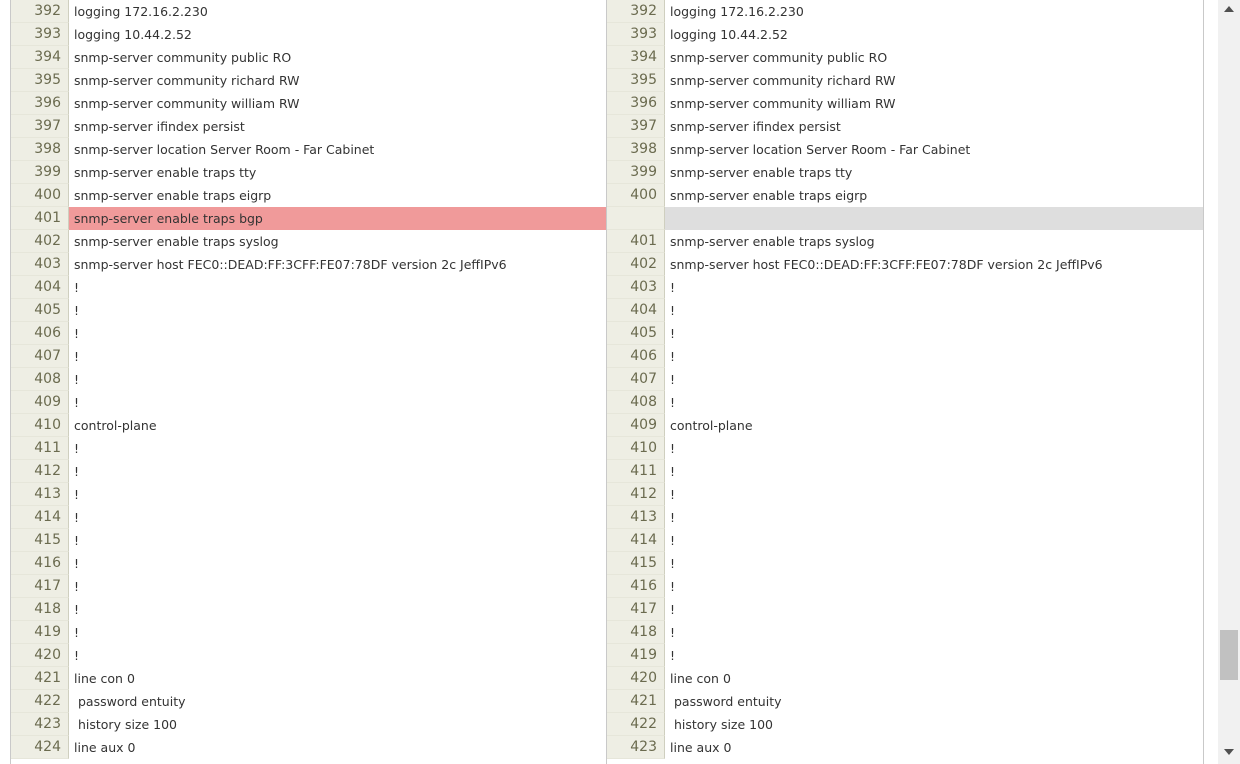 This screenshot has width=1240, height=764. Describe the element at coordinates (309, 287) in the screenshot. I see `original-line: 404!` at that location.